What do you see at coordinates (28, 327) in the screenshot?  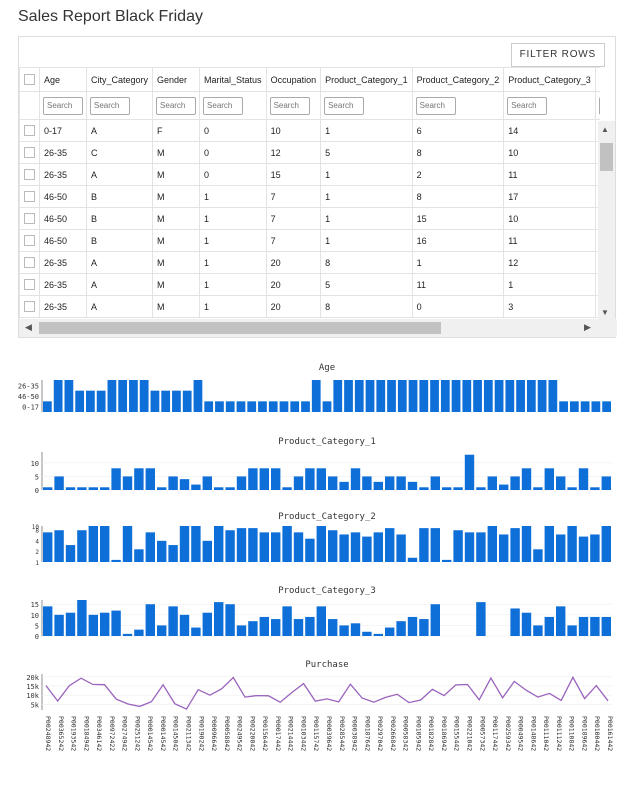 I see `scroll-left-icon: ◀` at bounding box center [28, 327].